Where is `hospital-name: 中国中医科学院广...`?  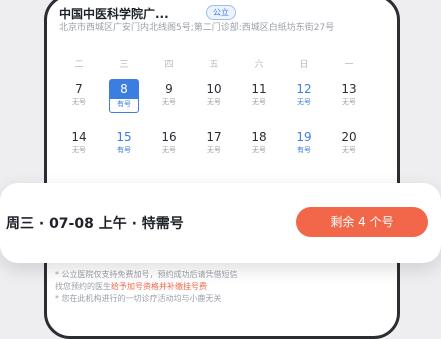
hospital-name: 中国中医科学院广... is located at coordinates (114, 13).